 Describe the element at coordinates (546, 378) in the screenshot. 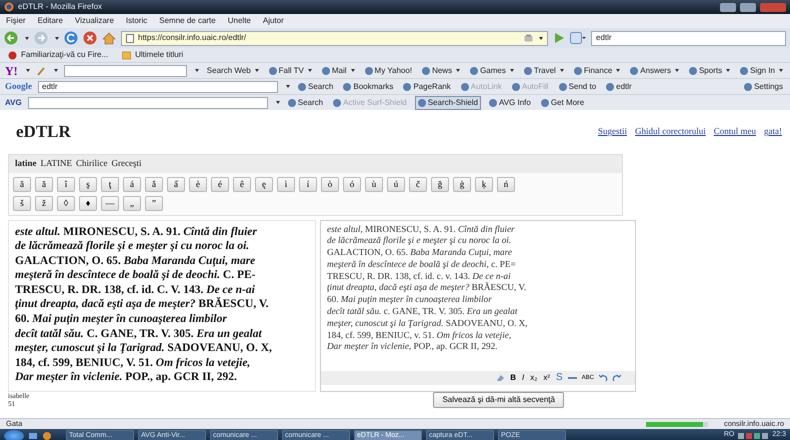

I see `superscript-button: x²` at that location.